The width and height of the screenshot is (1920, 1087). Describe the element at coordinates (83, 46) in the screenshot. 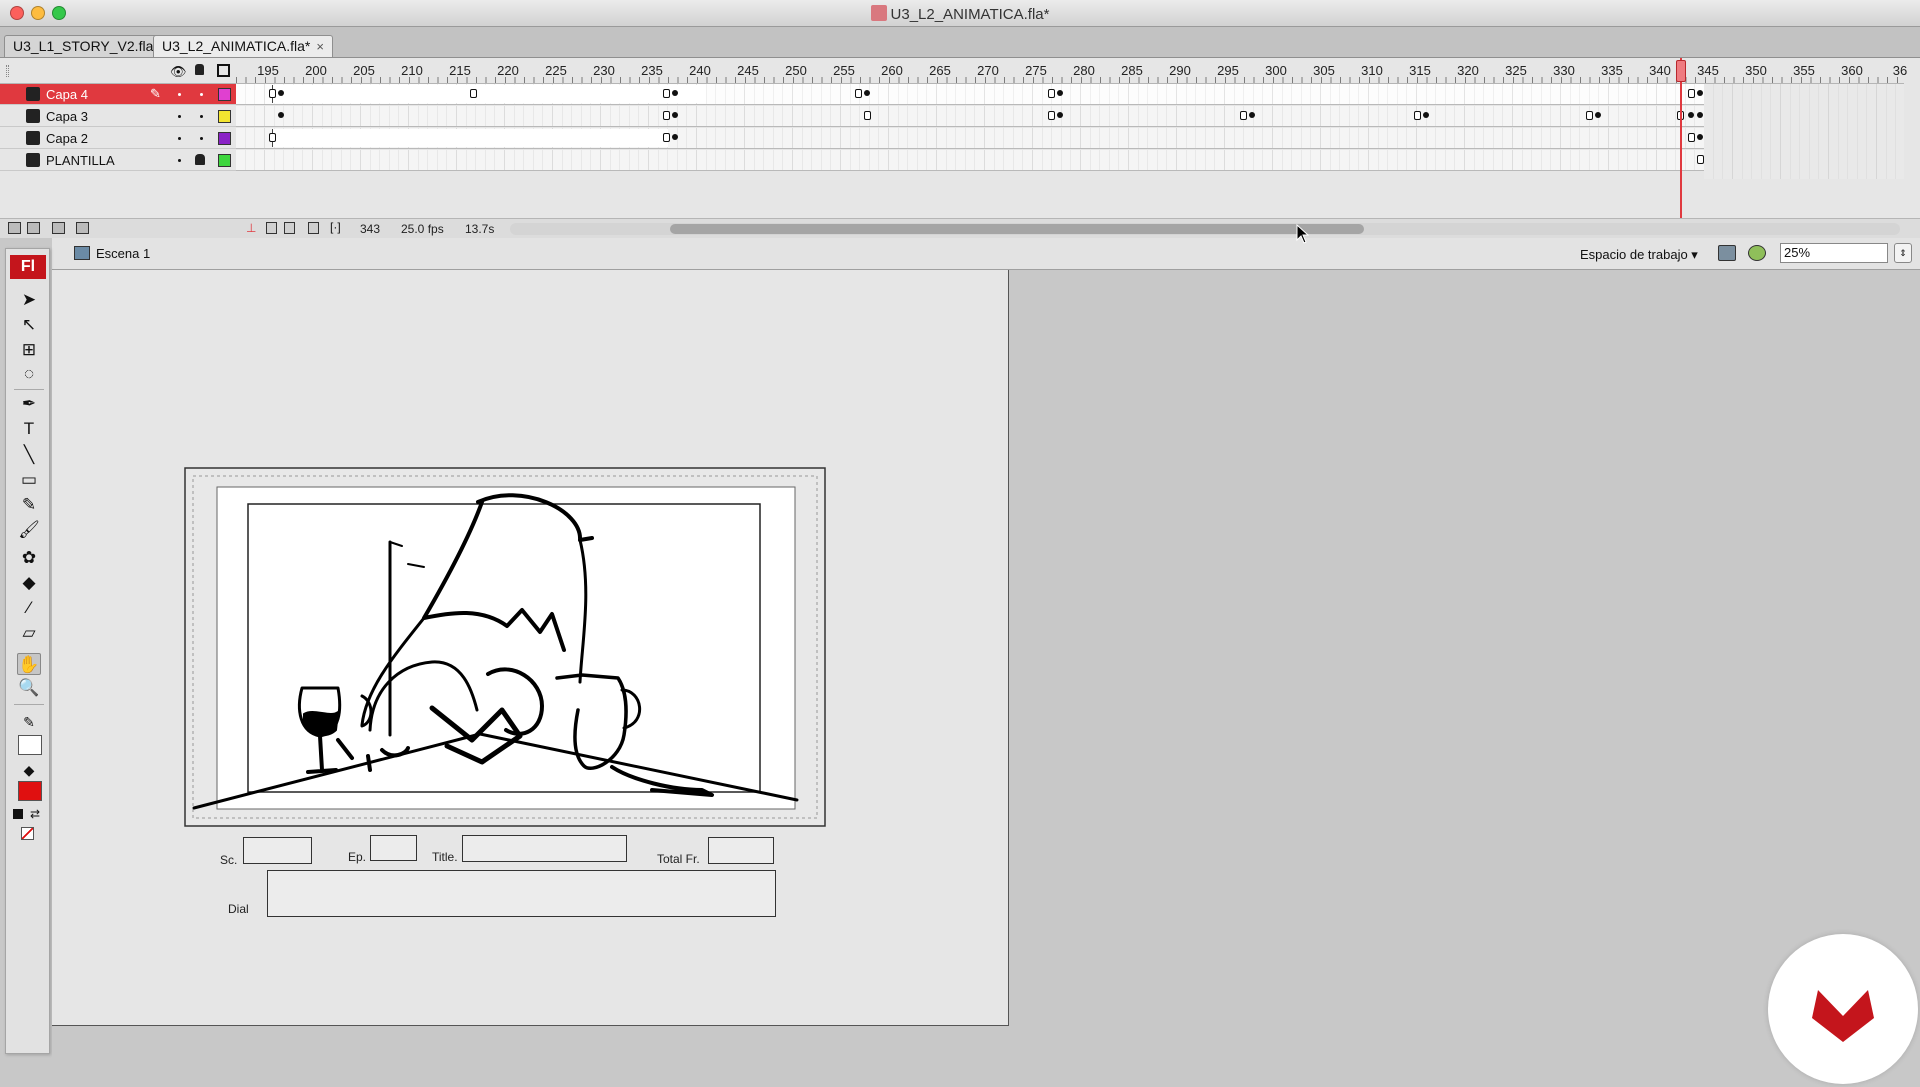

I see `tab-u3-l1-story: U3_L1_STORY_V2.fla` at that location.